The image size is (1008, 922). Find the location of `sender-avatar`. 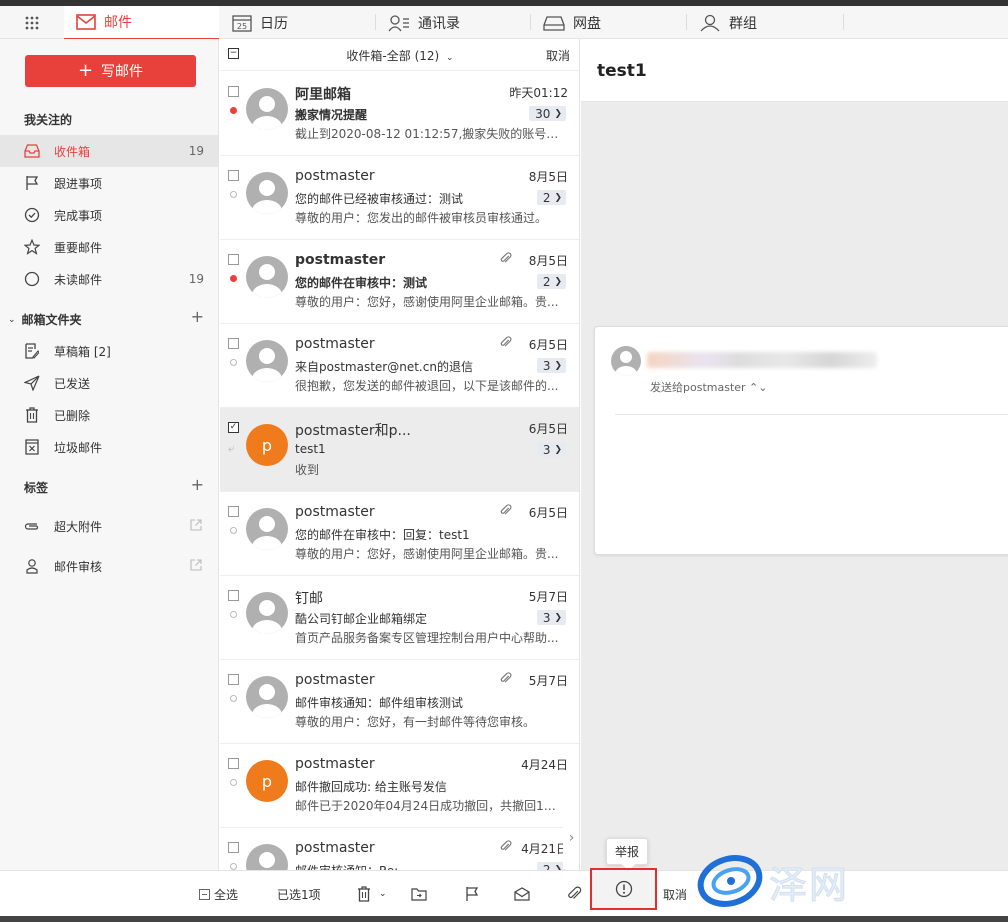

sender-avatar is located at coordinates (267, 697).